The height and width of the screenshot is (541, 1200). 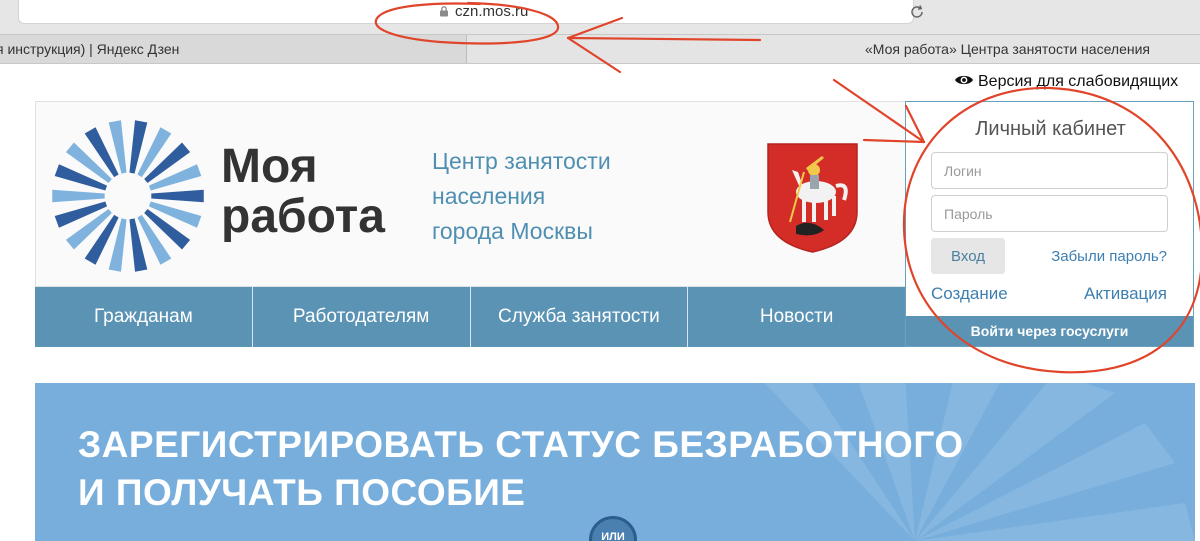 What do you see at coordinates (812, 198) in the screenshot?
I see `moscow-coat-of-arms-icon` at bounding box center [812, 198].